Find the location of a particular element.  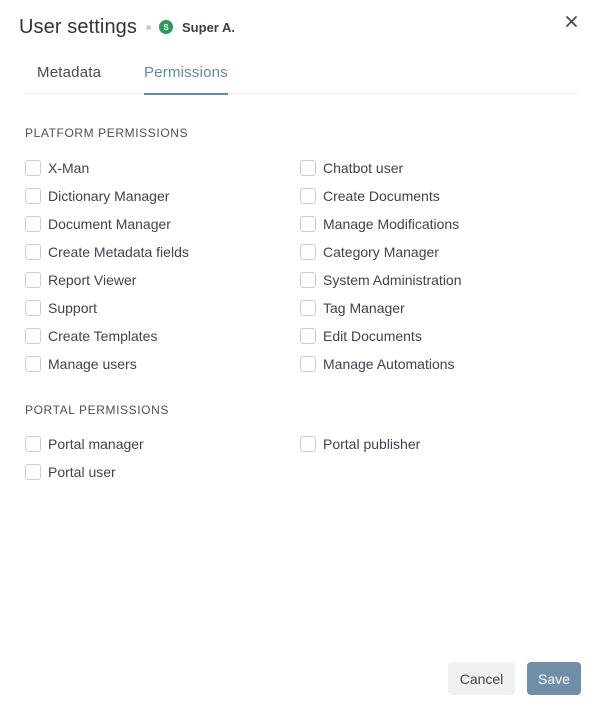

permission-label: Manage Automations is located at coordinates (389, 364).